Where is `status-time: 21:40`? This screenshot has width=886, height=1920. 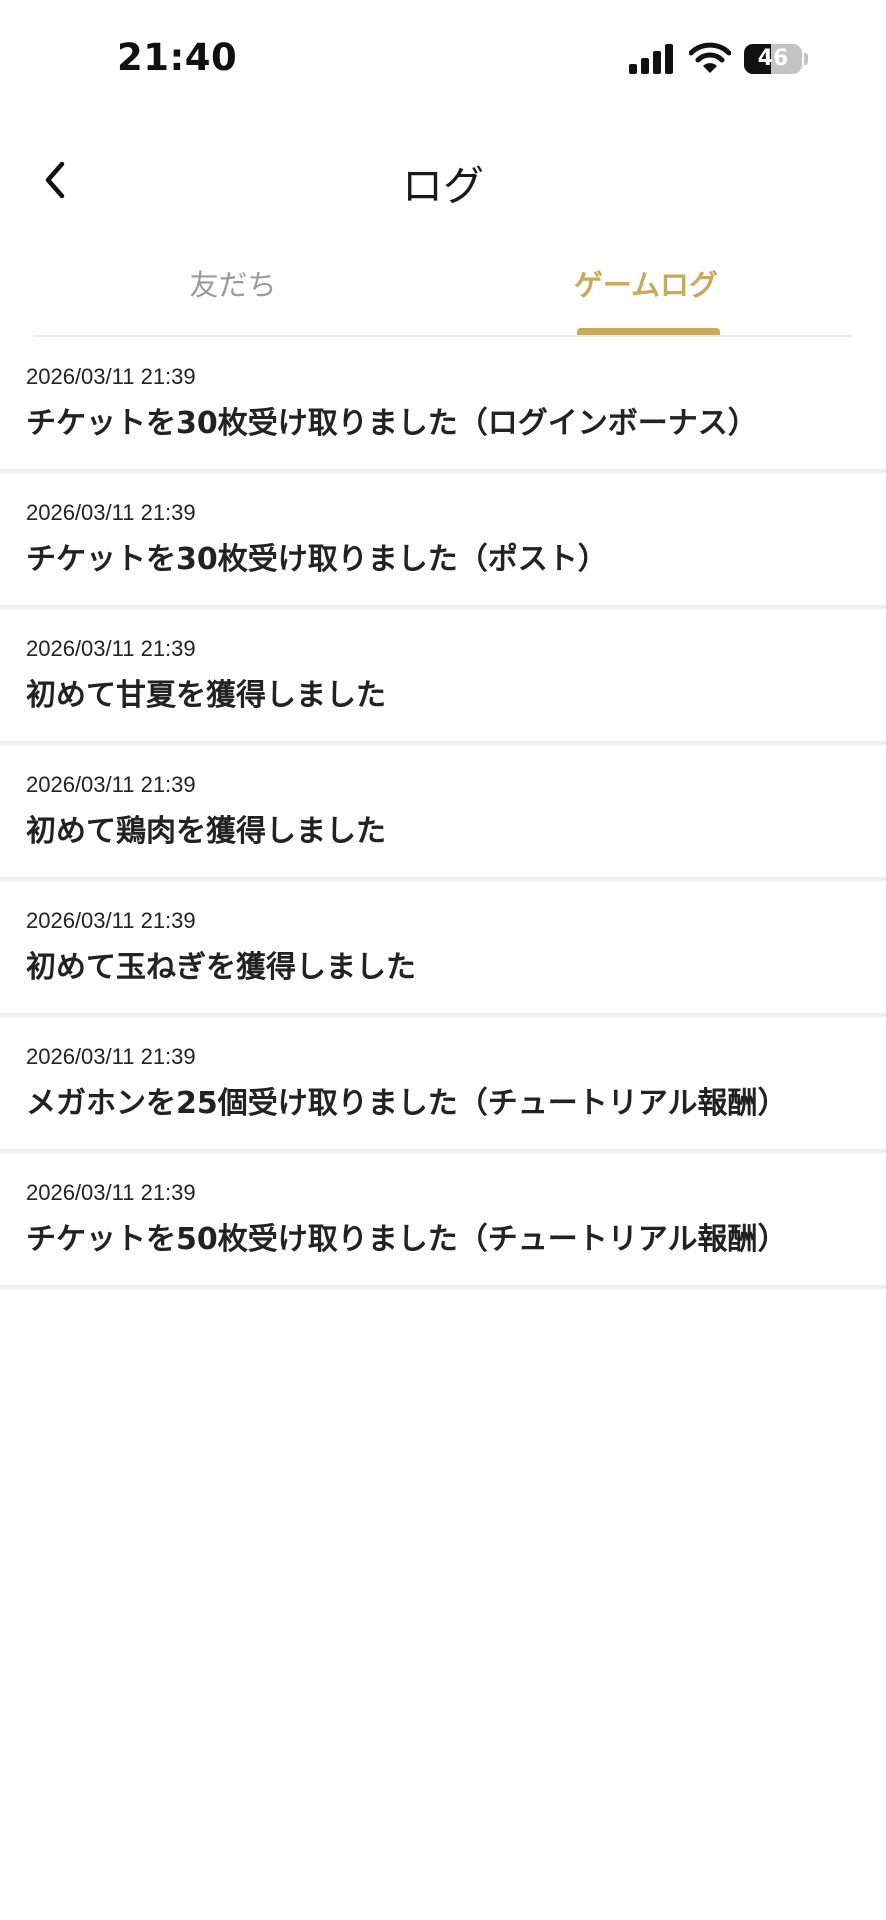 status-time: 21:40 is located at coordinates (177, 57).